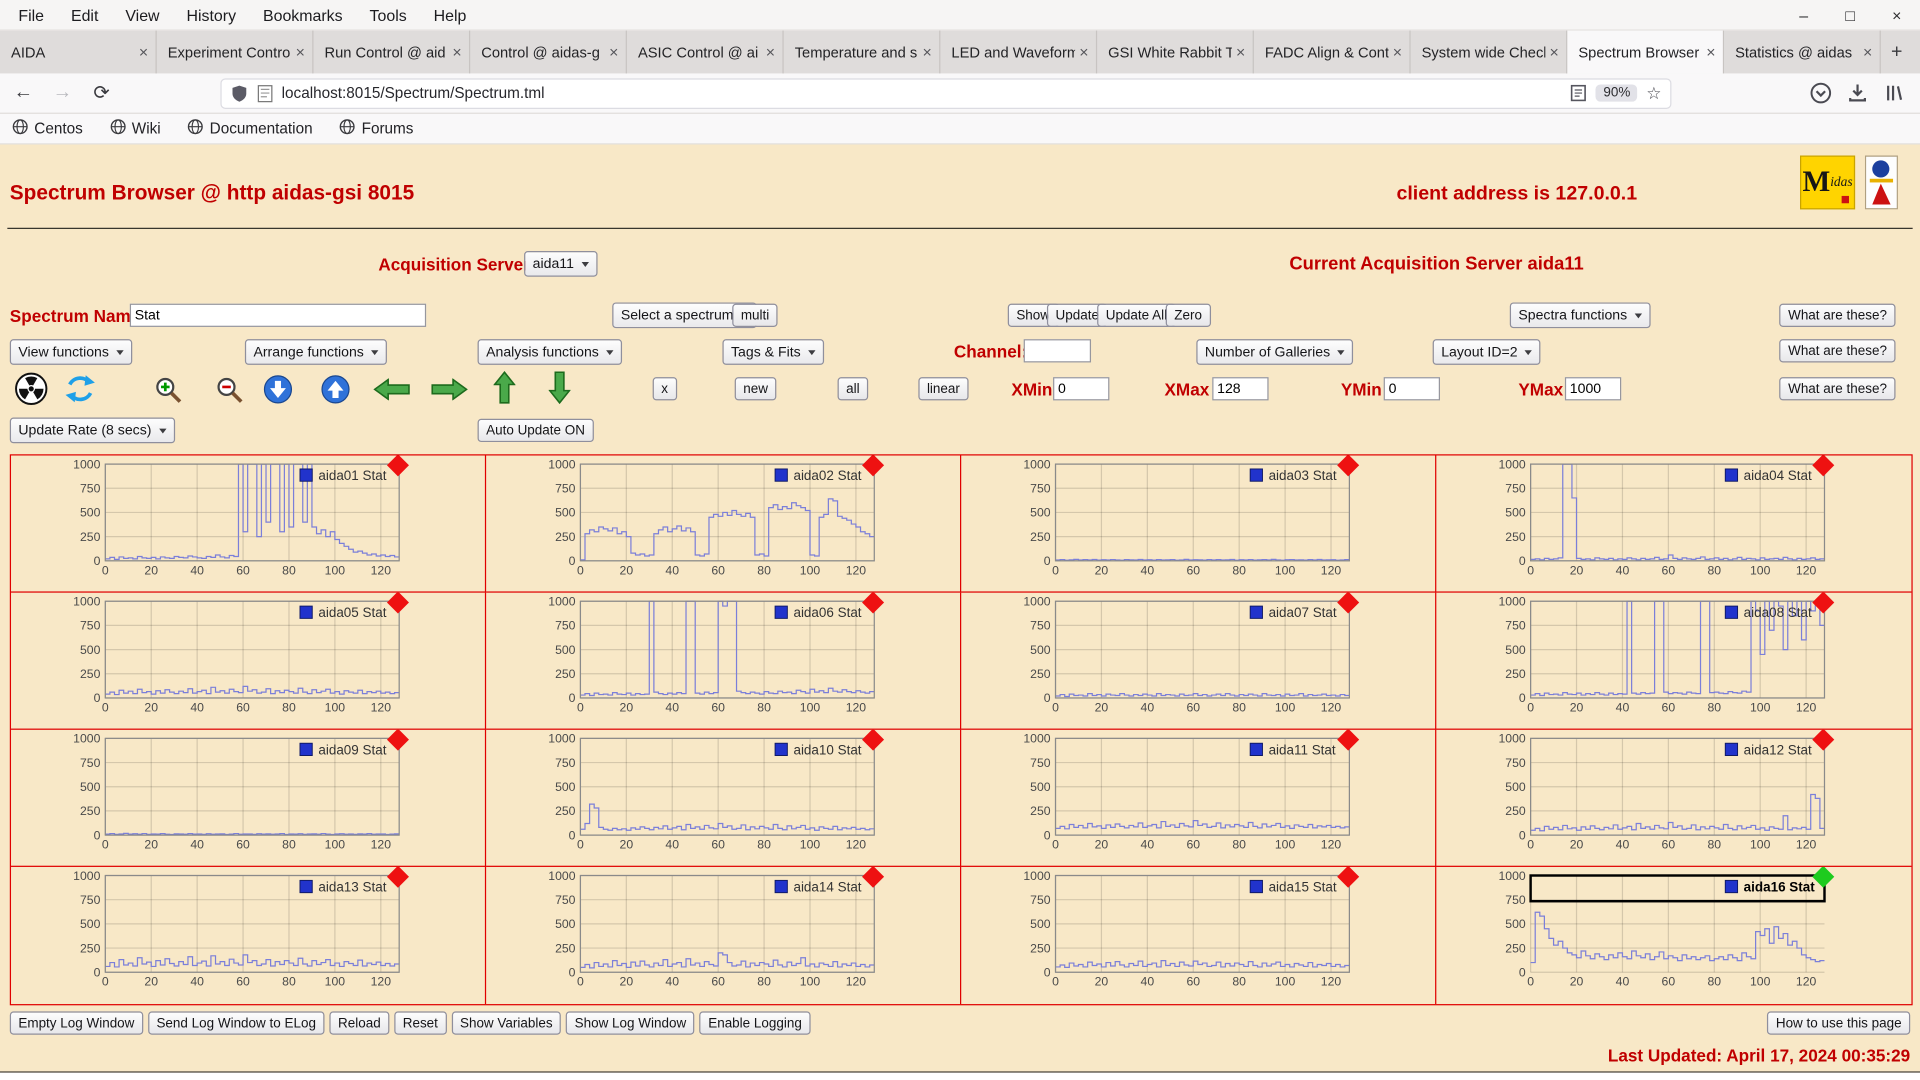  I want to click on what-are-these-button-3: What are these?, so click(1837, 389).